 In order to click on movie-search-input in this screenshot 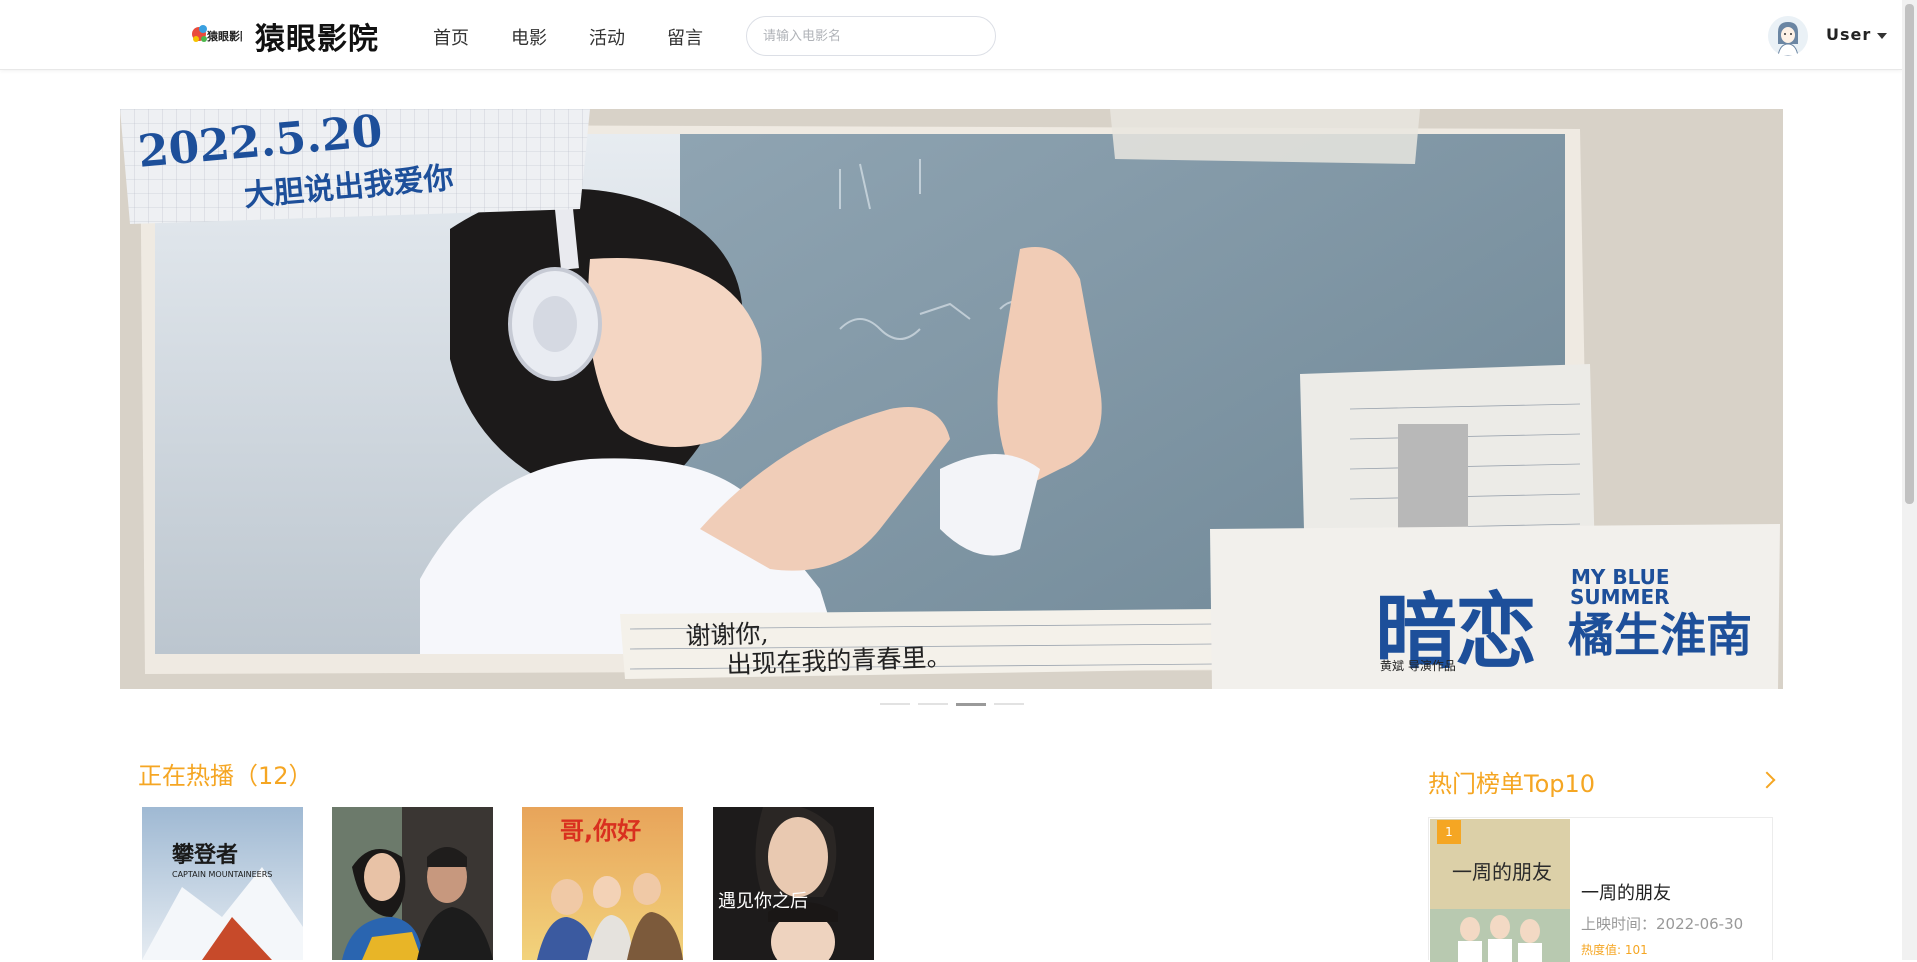, I will do `click(871, 36)`.